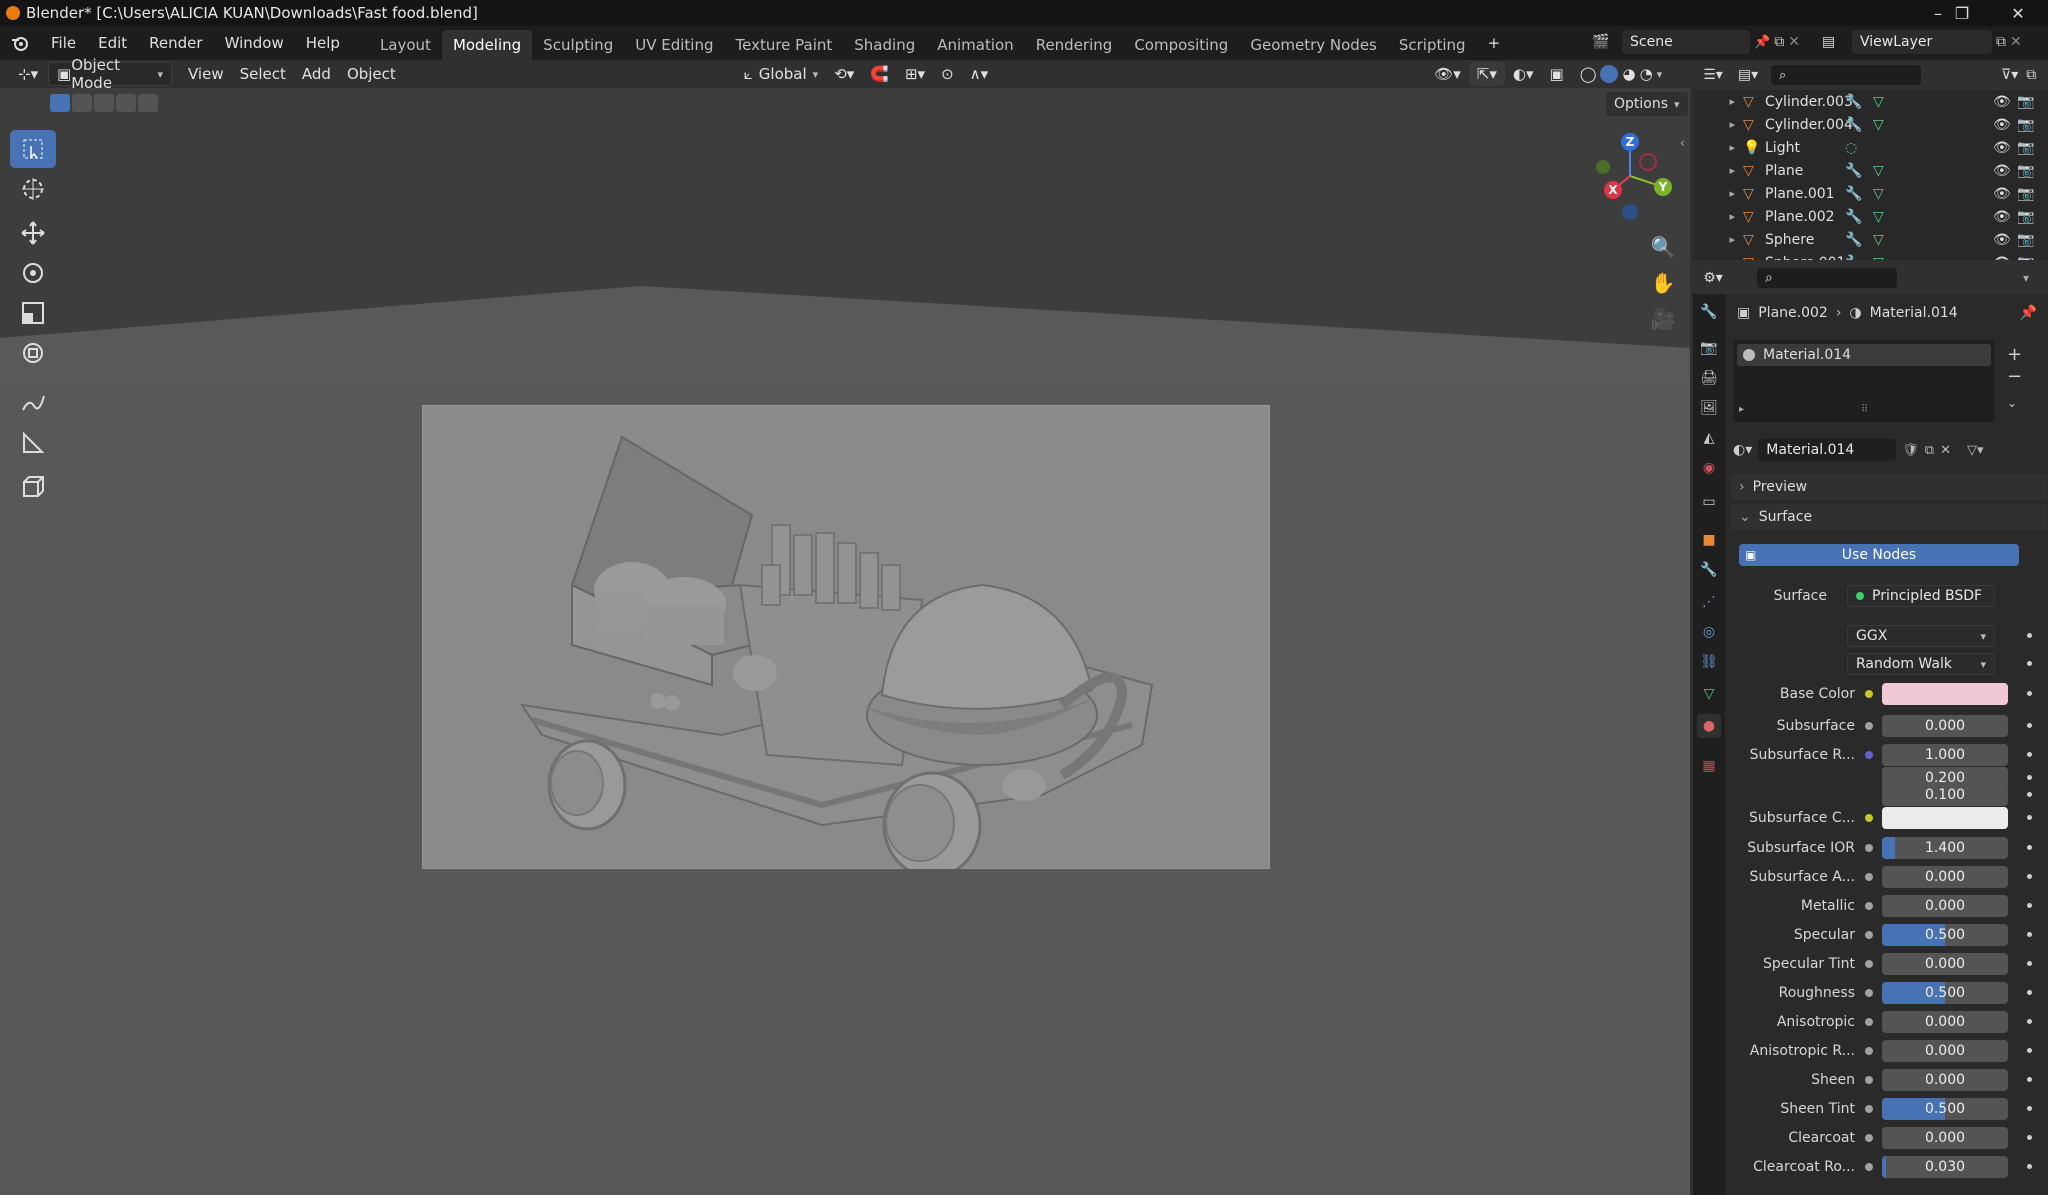 The image size is (2048, 1195). I want to click on overlay-icon: ◐▾, so click(1523, 74).